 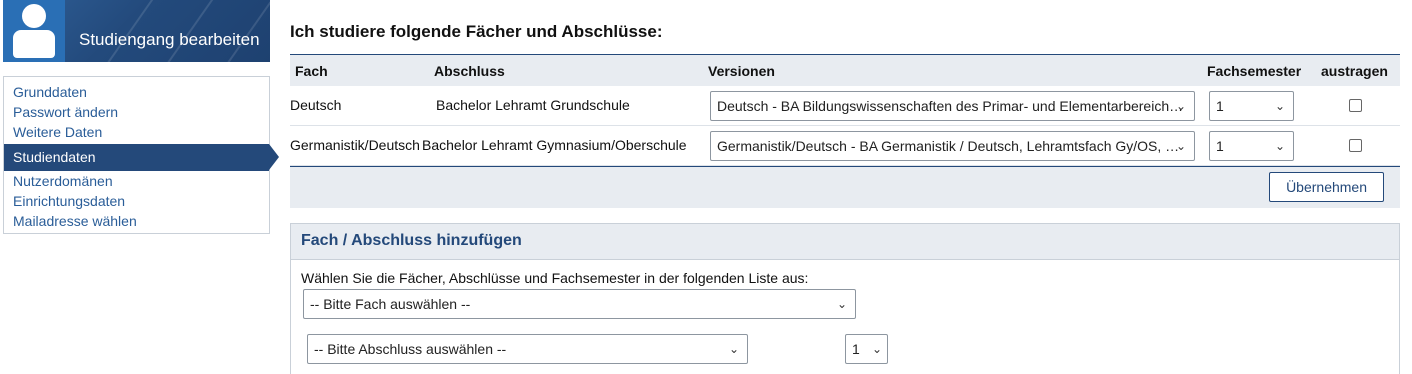 I want to click on sidebar-item-studiendaten: Studiendaten, so click(x=141, y=157).